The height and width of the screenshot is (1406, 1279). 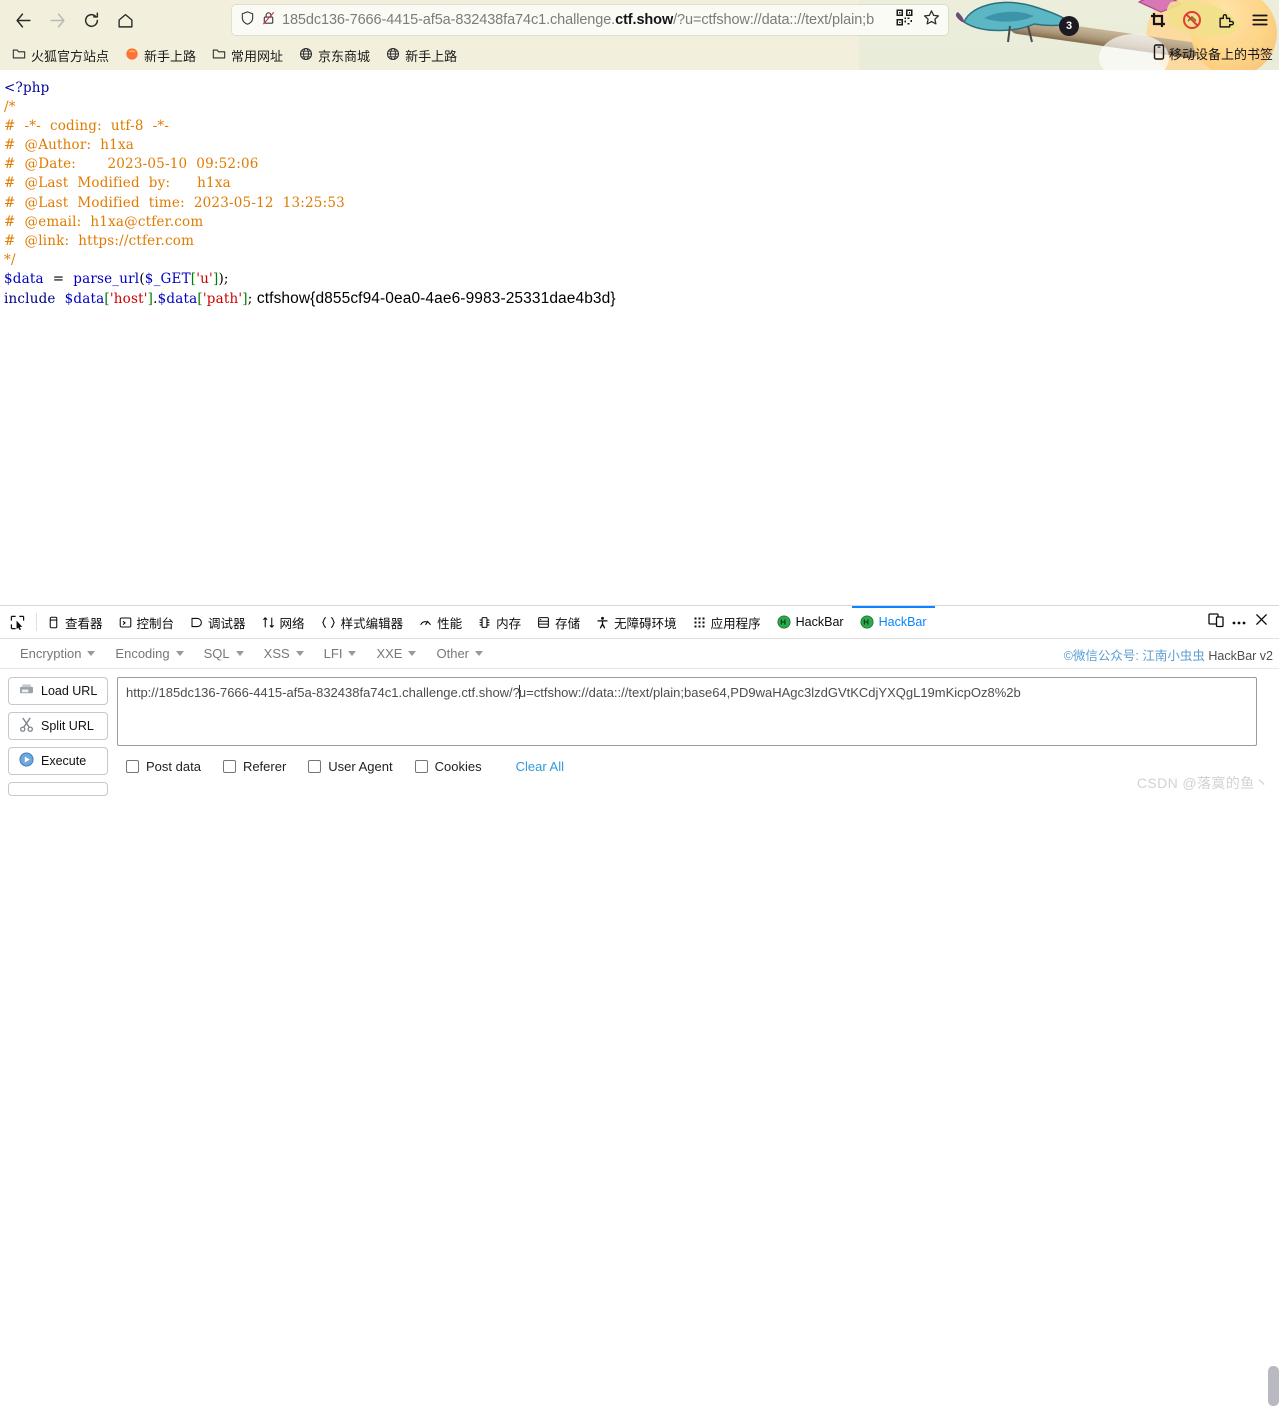 I want to click on devtools-tab-label: 样式编辑器, so click(x=372, y=623).